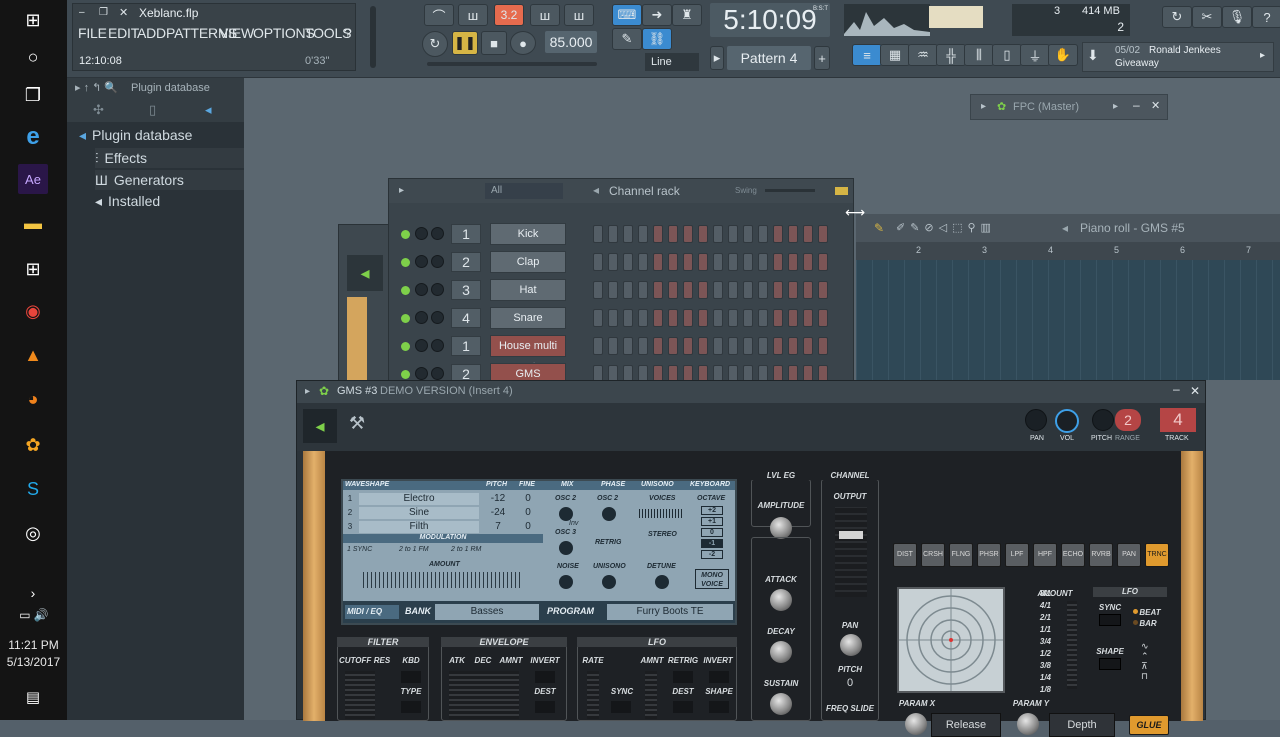  What do you see at coordinates (33, 697) in the screenshot?
I see `notifications-icon: ▤` at bounding box center [33, 697].